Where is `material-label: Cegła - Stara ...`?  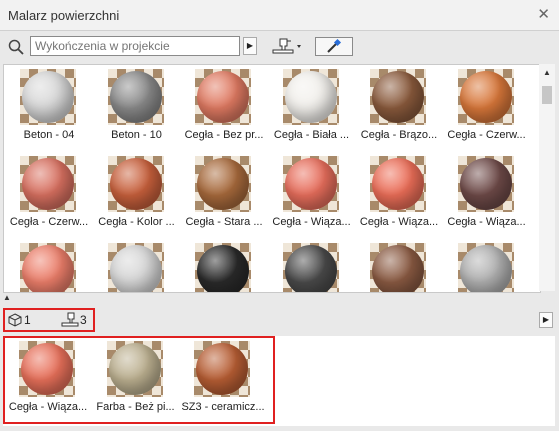
material-label: Cegła - Stara ... is located at coordinates (224, 222).